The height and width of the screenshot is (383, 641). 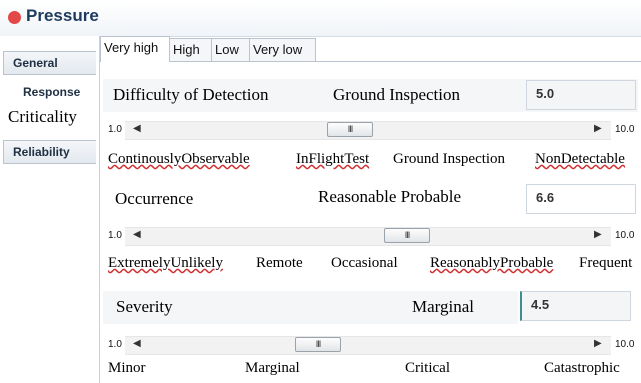 I want to click on sidebar-item-label: Criticality, so click(x=42, y=116).